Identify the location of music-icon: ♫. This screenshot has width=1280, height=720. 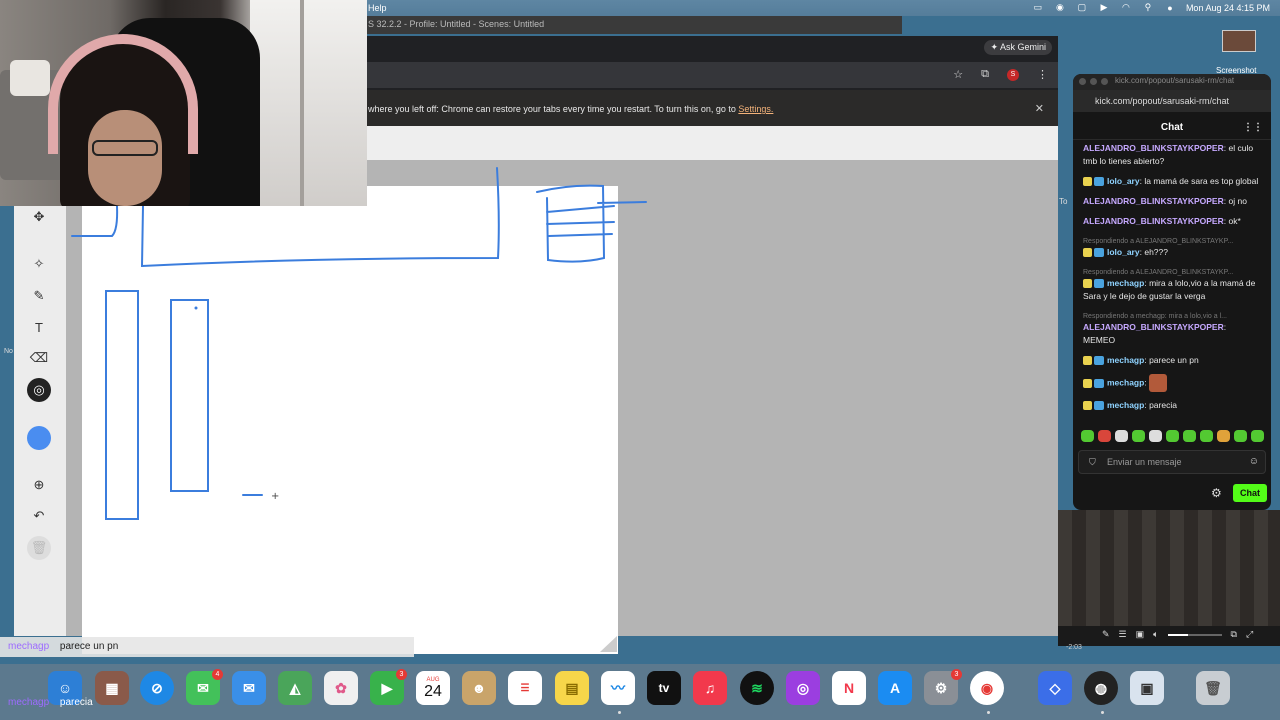
(710, 688).